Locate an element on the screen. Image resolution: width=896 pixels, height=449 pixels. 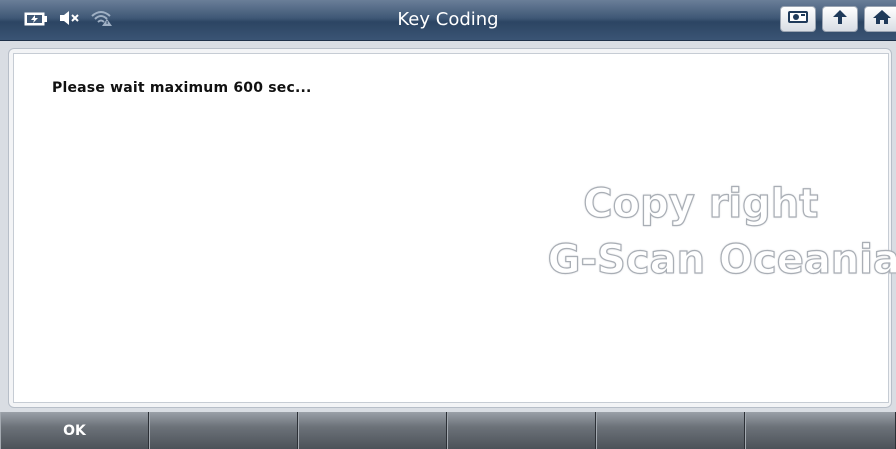
title-bar-buttons is located at coordinates (838, 19).